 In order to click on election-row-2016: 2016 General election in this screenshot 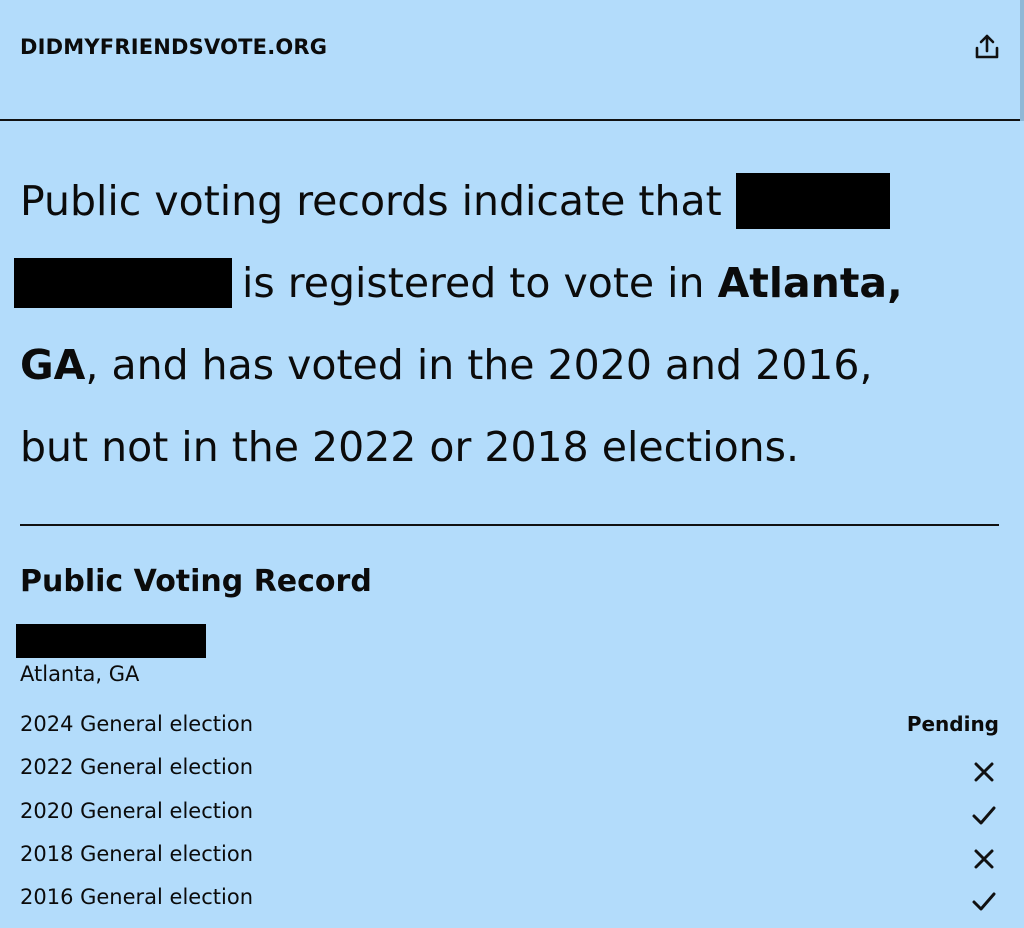, I will do `click(510, 900)`.